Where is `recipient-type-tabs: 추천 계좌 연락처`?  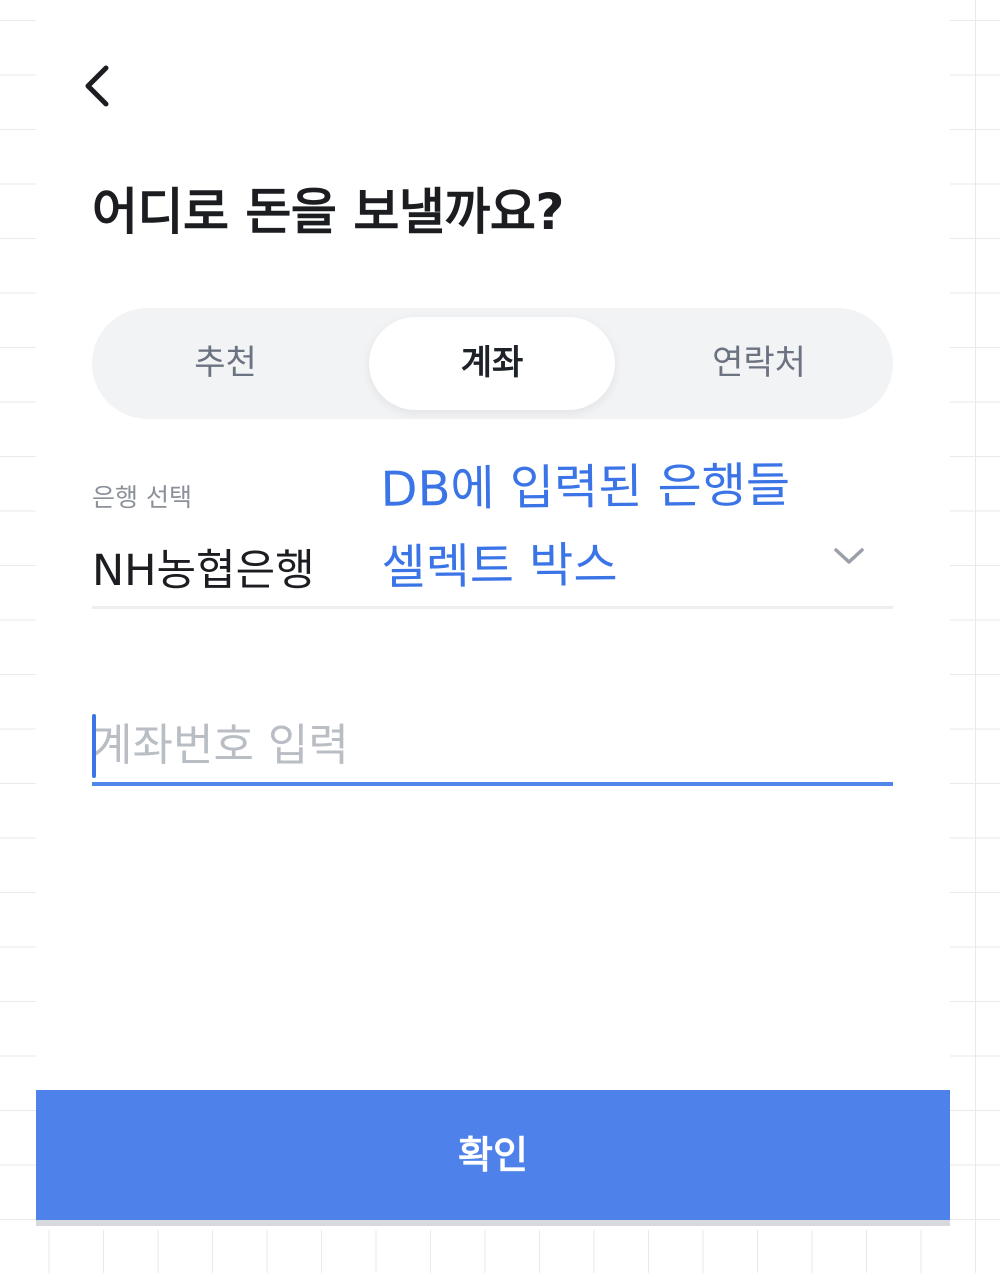 recipient-type-tabs: 추천 계좌 연락처 is located at coordinates (492, 363).